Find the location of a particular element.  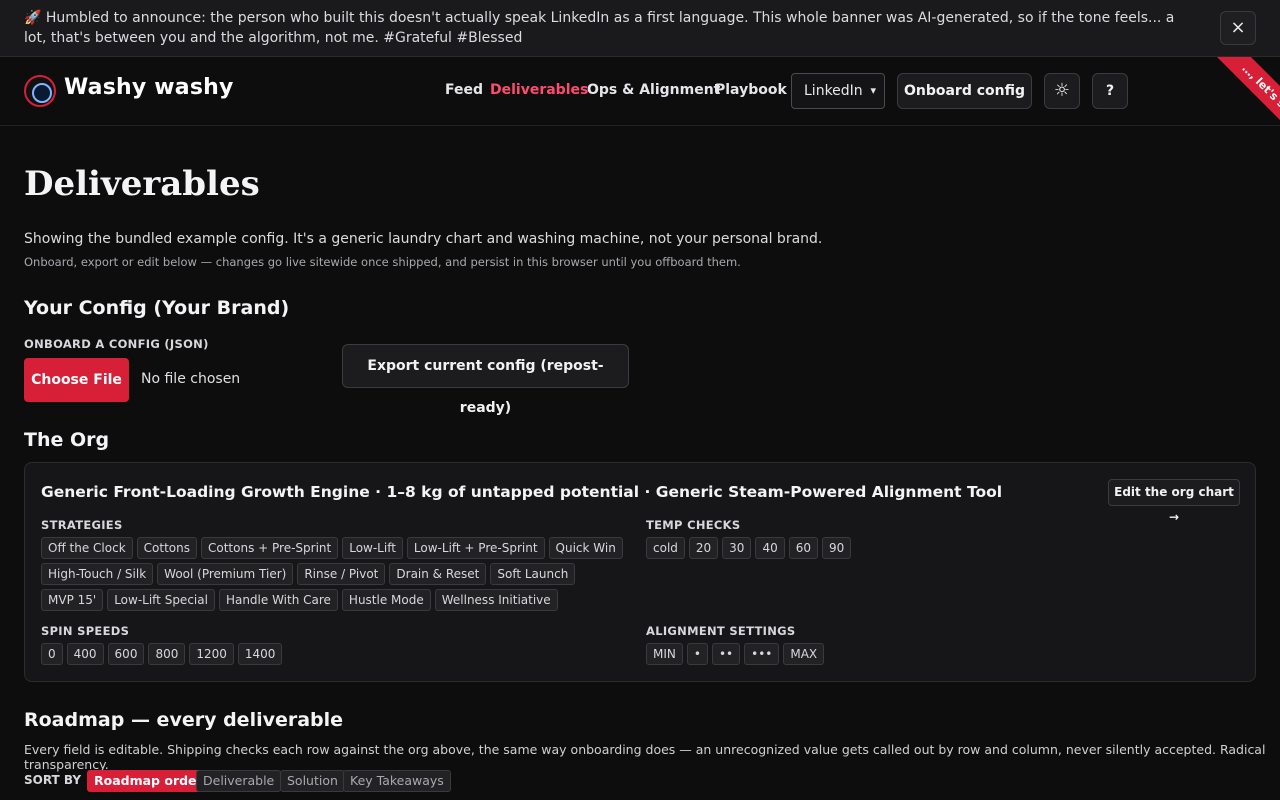

sort-deliverable: Deliverable is located at coordinates (239, 781).